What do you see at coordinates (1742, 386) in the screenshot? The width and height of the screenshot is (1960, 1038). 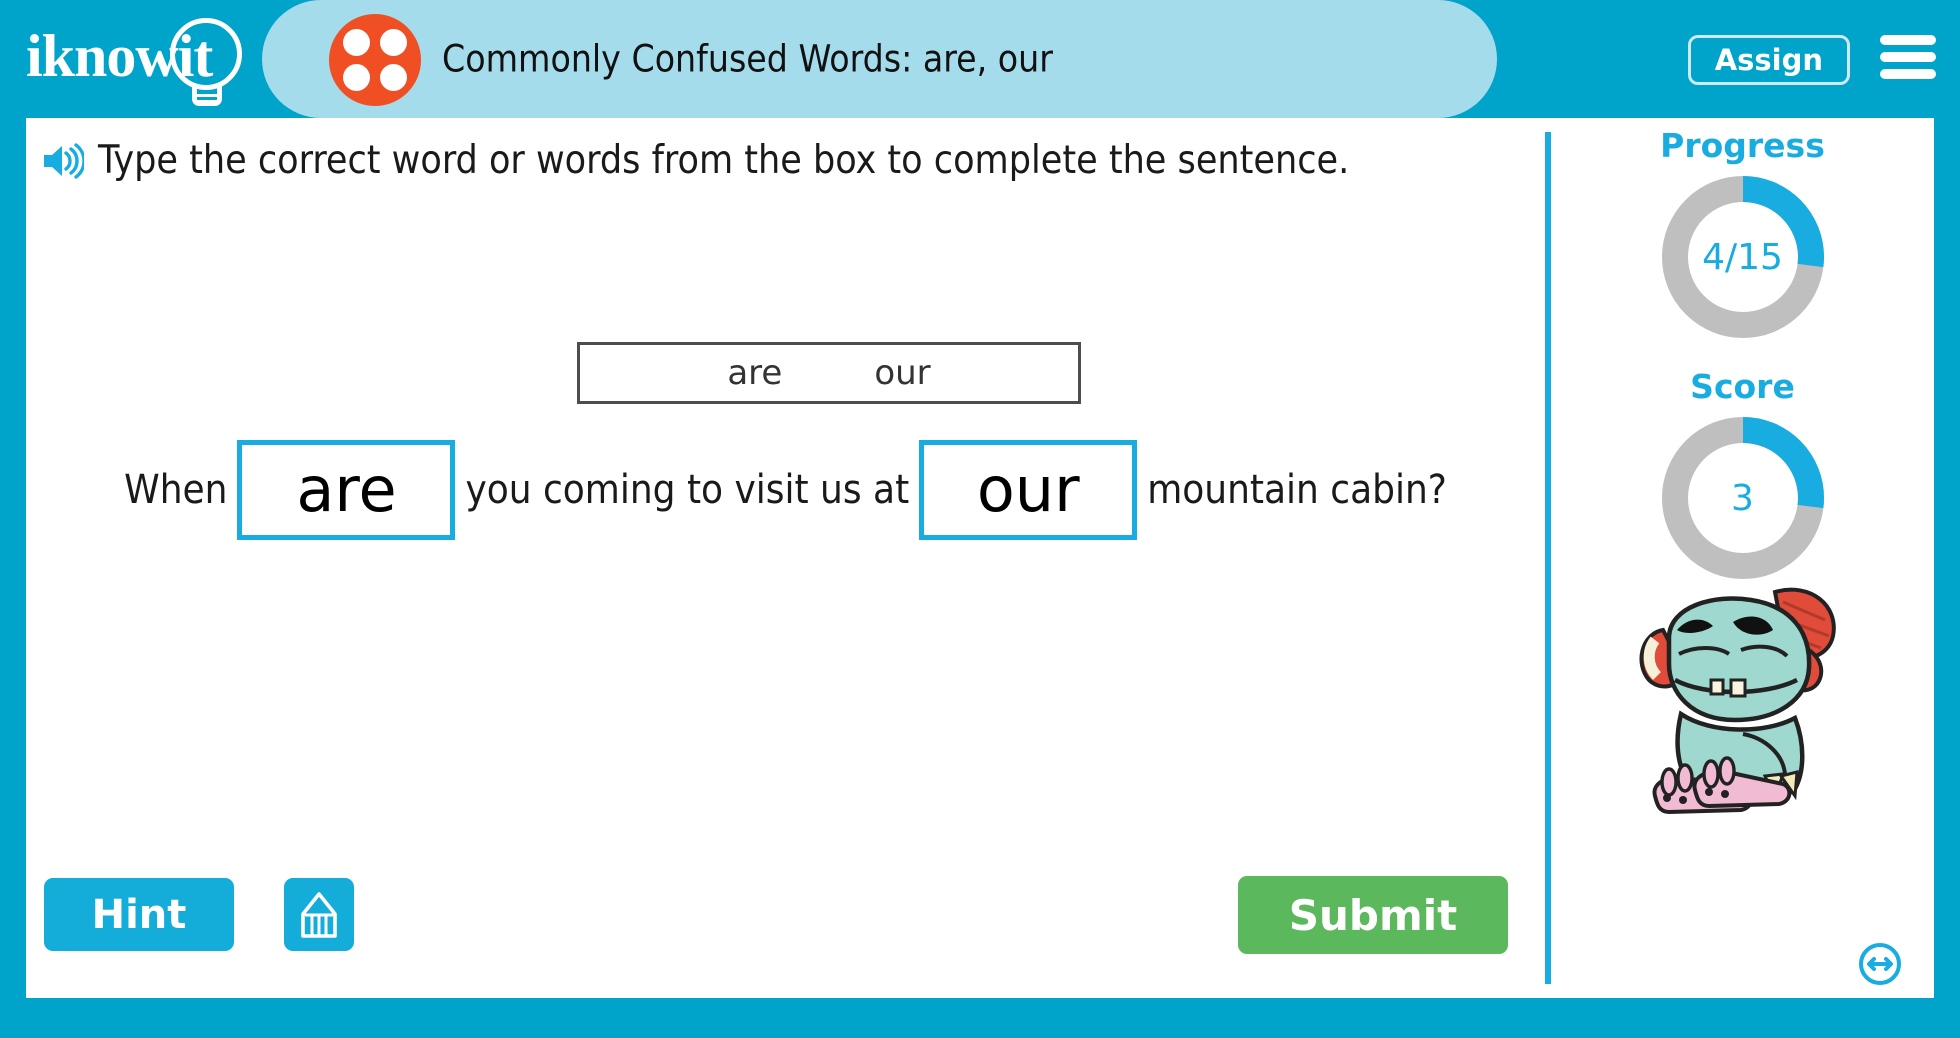 I see `score-label: Score` at bounding box center [1742, 386].